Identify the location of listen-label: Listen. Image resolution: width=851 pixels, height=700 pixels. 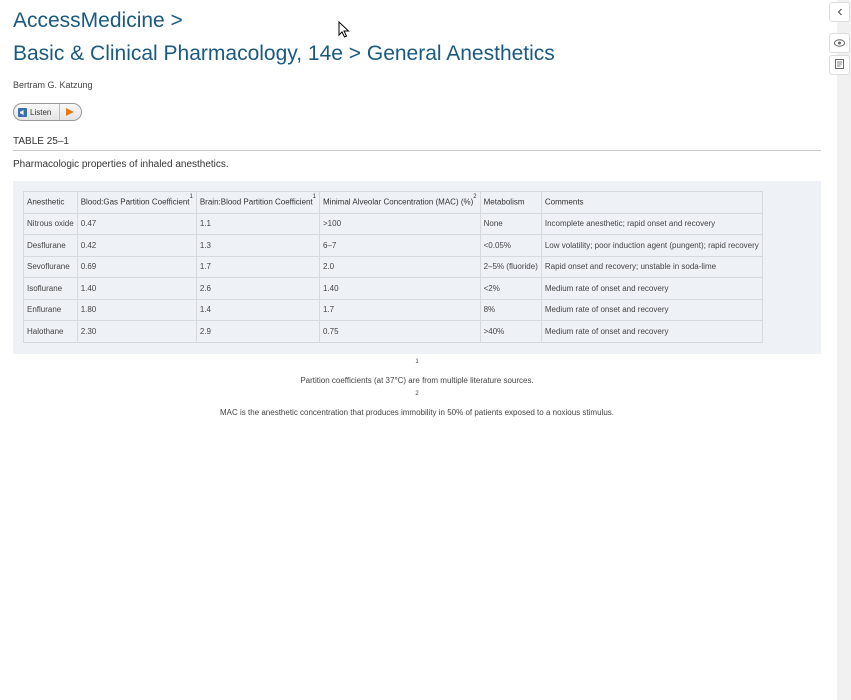
(41, 112).